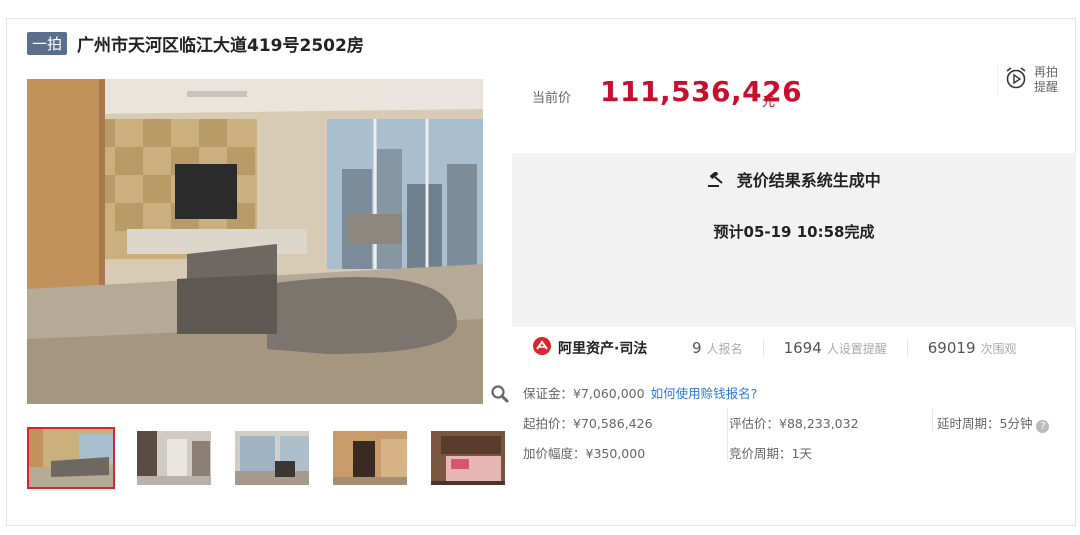 This screenshot has height=535, width=1080. Describe the element at coordinates (717, 348) in the screenshot. I see `signup-count: 9 人报名` at that location.